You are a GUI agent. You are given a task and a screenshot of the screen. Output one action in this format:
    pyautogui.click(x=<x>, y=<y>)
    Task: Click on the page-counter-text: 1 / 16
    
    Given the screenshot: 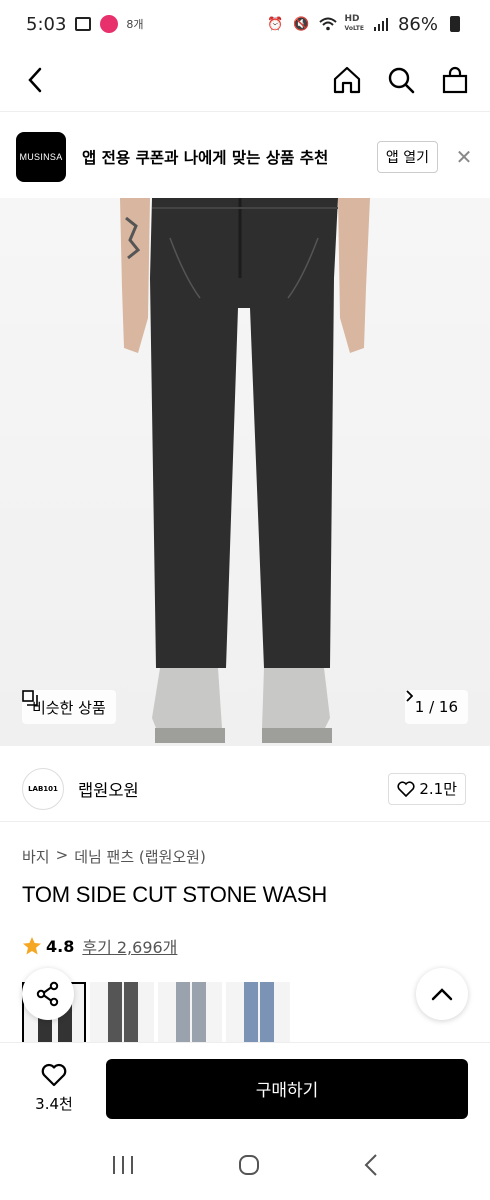 What is the action you would take?
    pyautogui.click(x=436, y=707)
    